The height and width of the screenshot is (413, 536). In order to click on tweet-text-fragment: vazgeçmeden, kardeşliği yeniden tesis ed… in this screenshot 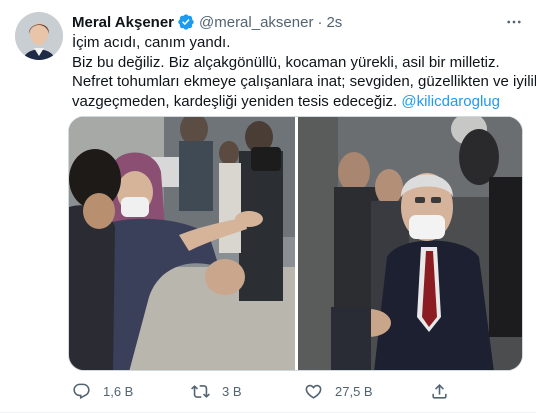, I will do `click(235, 101)`.